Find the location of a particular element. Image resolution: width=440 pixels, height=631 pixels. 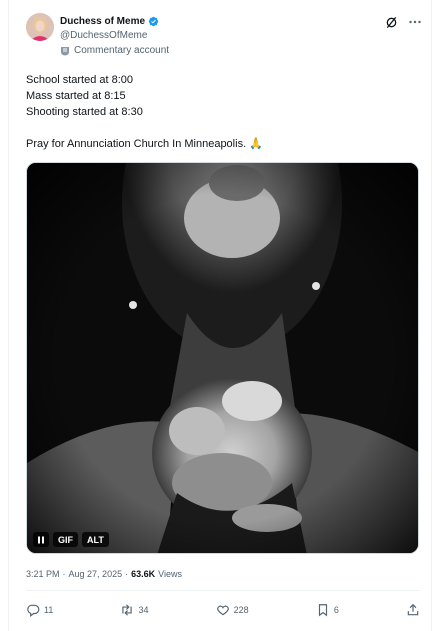

reply-icon is located at coordinates (33, 610).